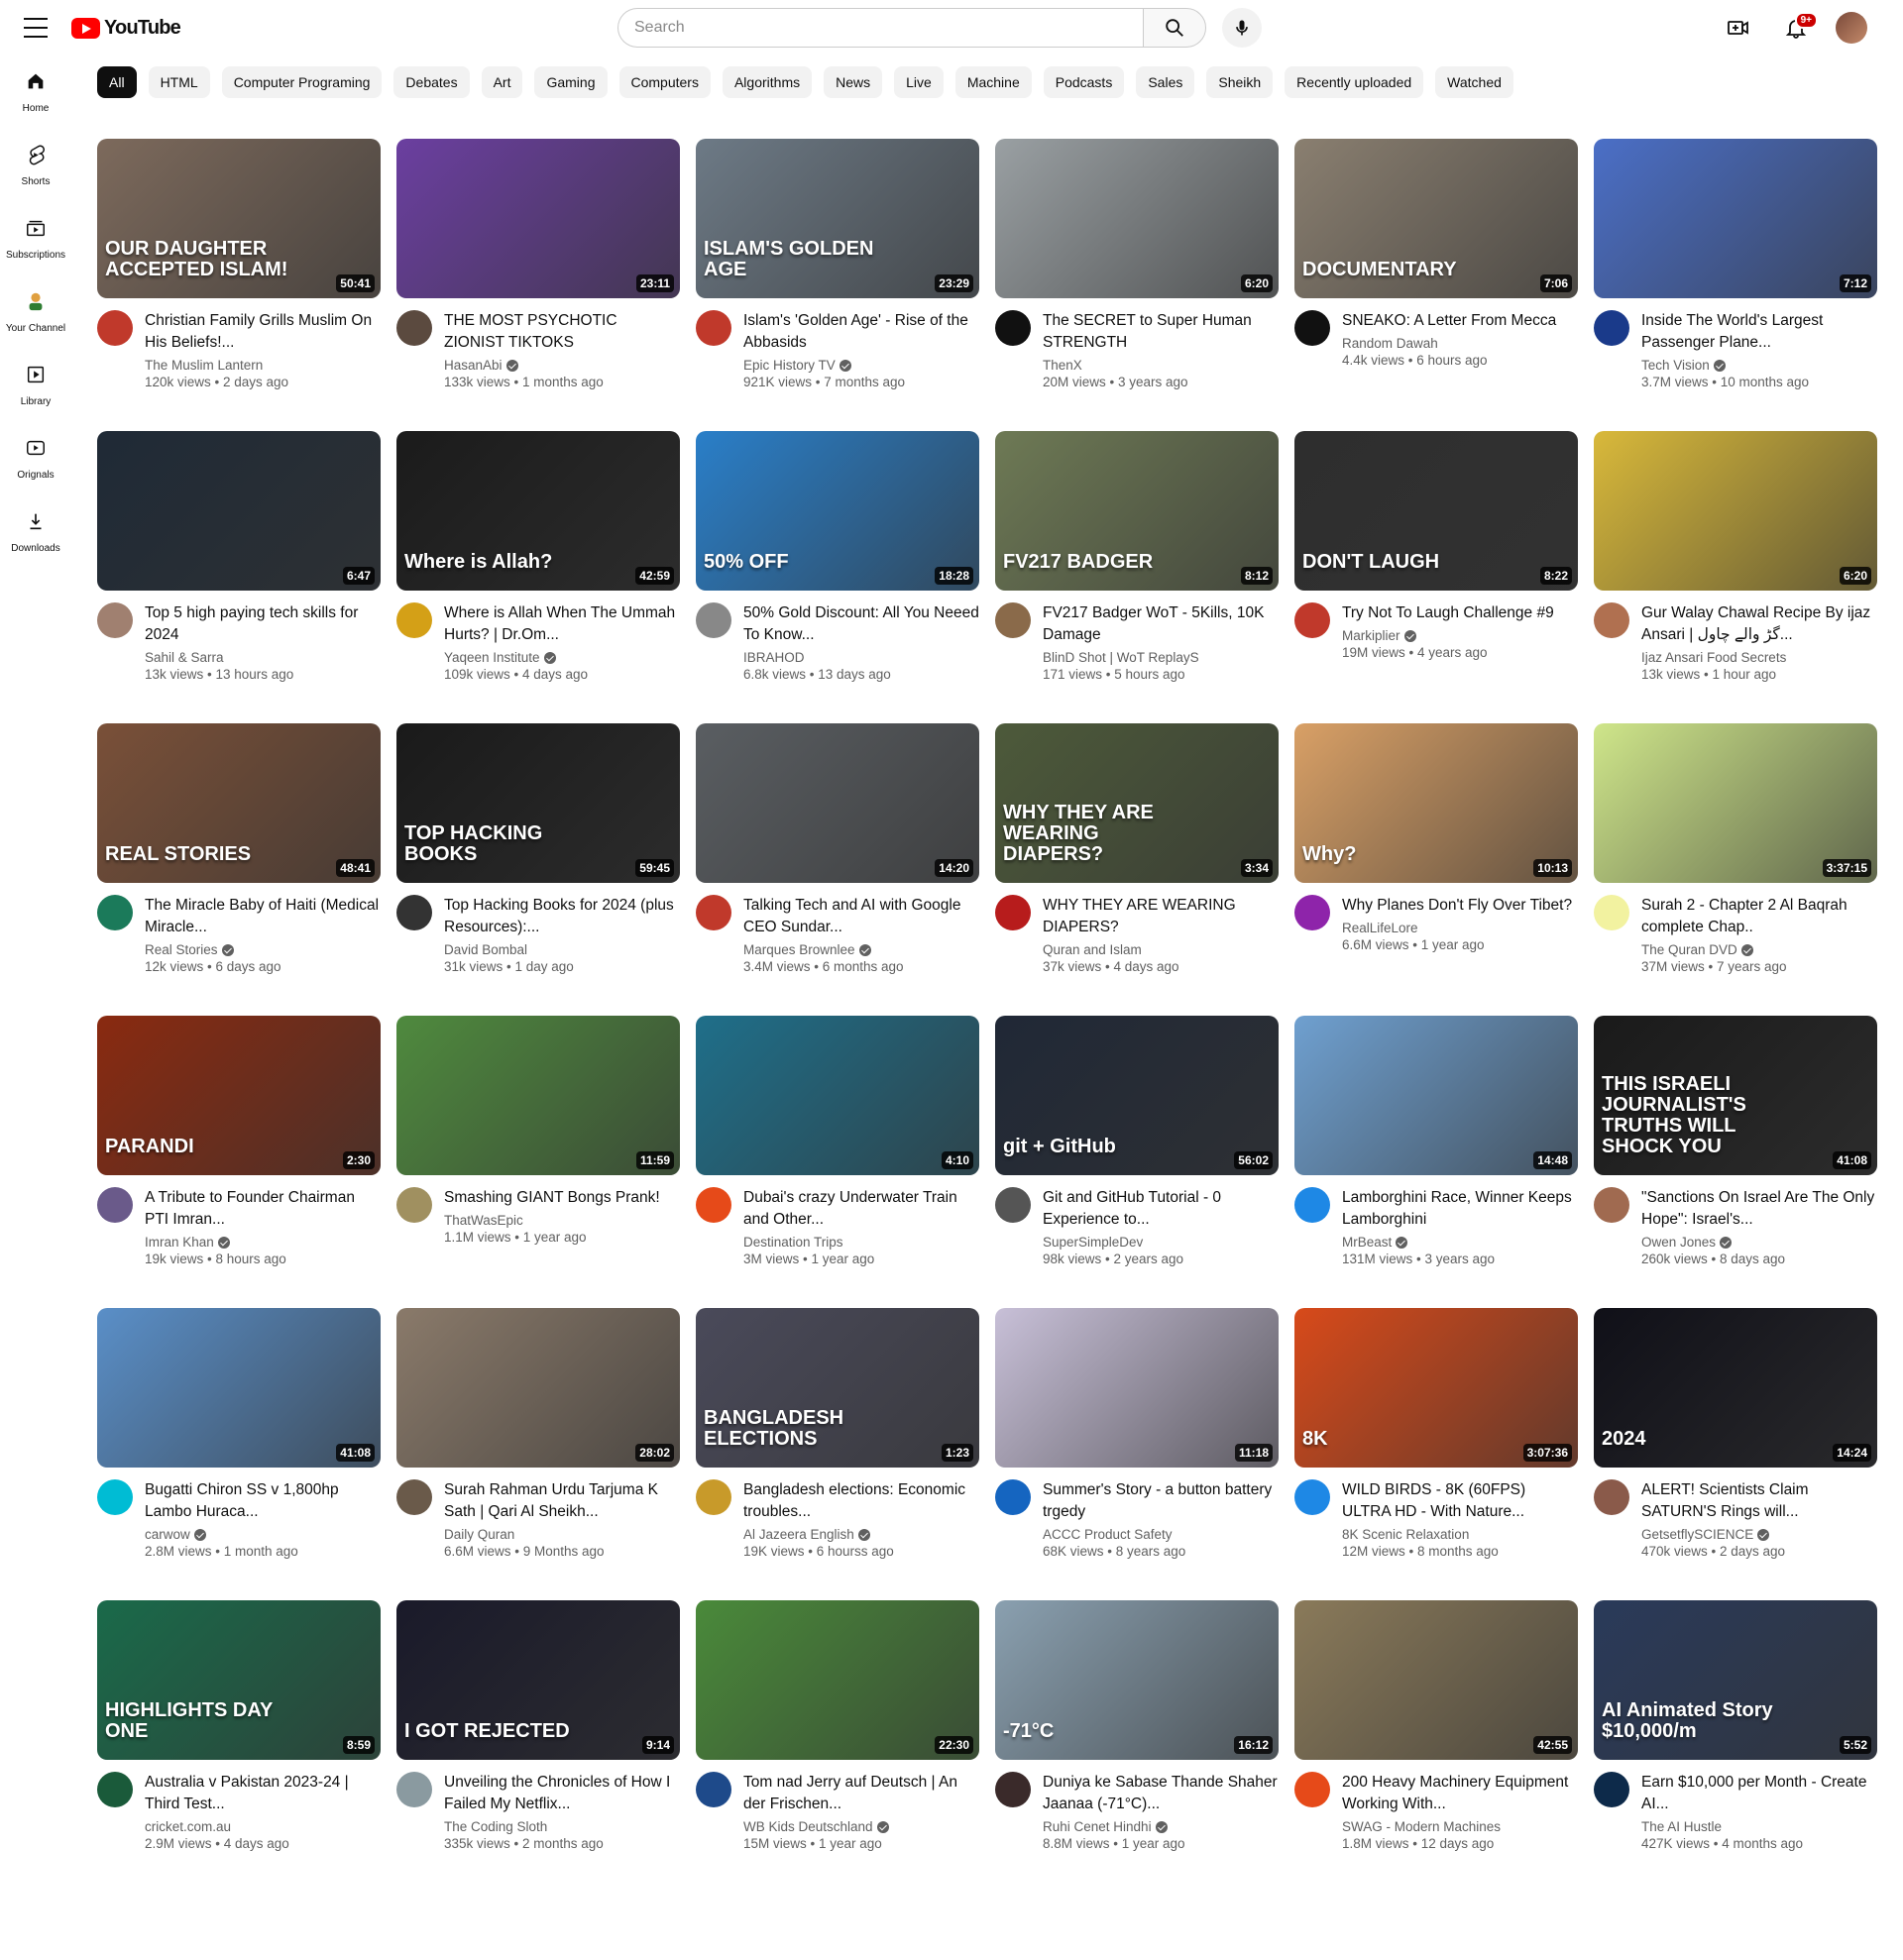 The image size is (1903, 1960). Describe the element at coordinates (239, 1680) in the screenshot. I see `video-thumbnail: HIGHLIGHTS DAY ONE 8:59` at that location.